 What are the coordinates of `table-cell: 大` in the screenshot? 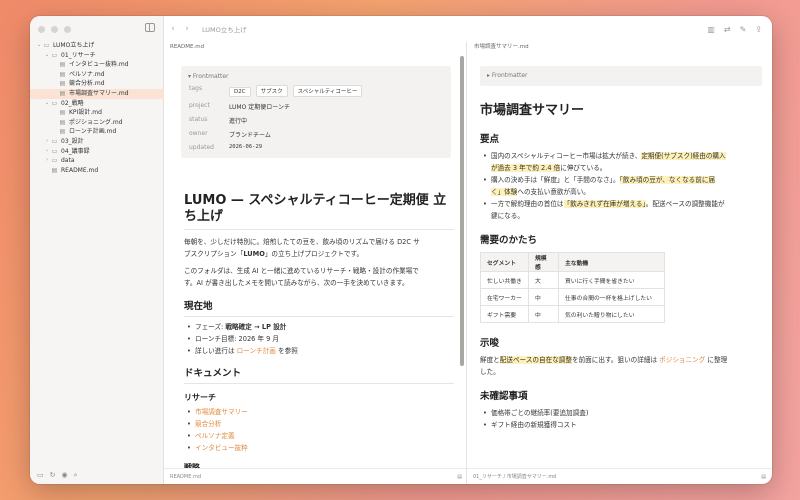 It's located at (543, 280).